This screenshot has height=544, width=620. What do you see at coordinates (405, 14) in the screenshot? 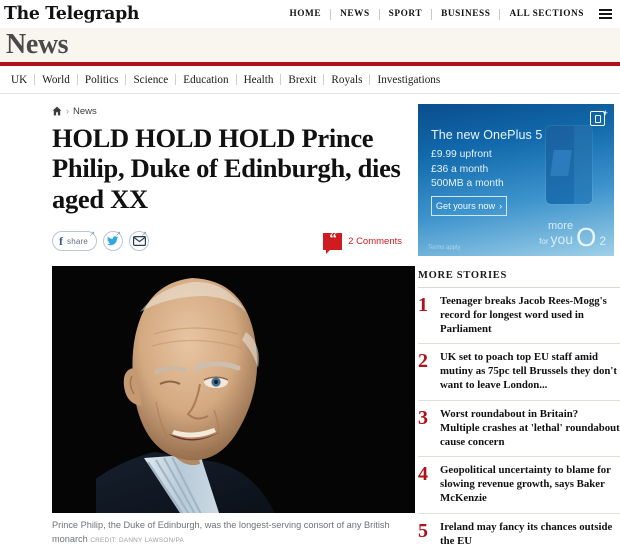
I see `nav-sport: SPORT` at bounding box center [405, 14].